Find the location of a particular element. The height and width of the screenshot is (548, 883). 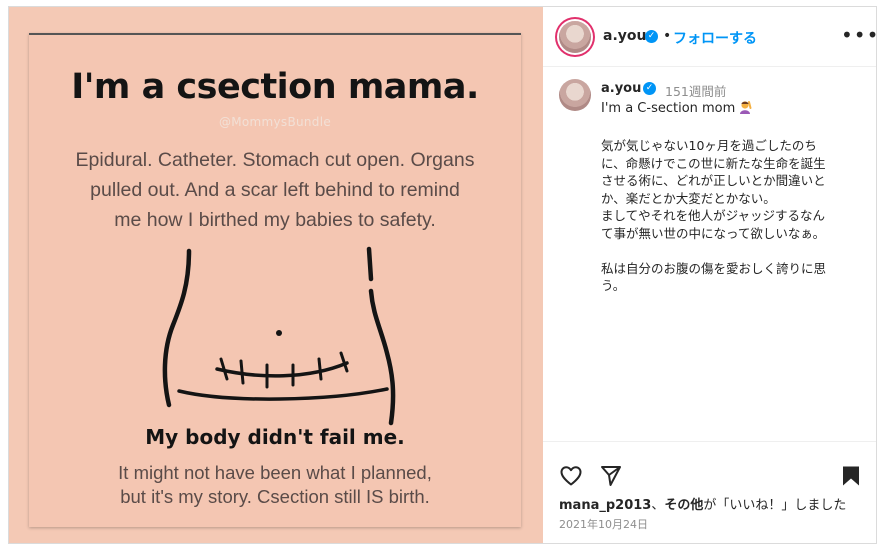

image-body-line: me how I birthed my babies to safety. is located at coordinates (275, 220).